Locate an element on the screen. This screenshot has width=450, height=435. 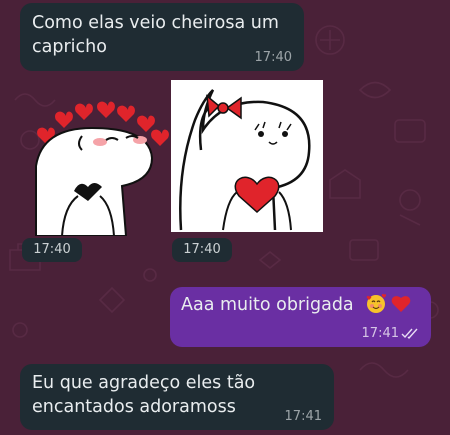
flork-hearts-sticker is located at coordinates (97, 166).